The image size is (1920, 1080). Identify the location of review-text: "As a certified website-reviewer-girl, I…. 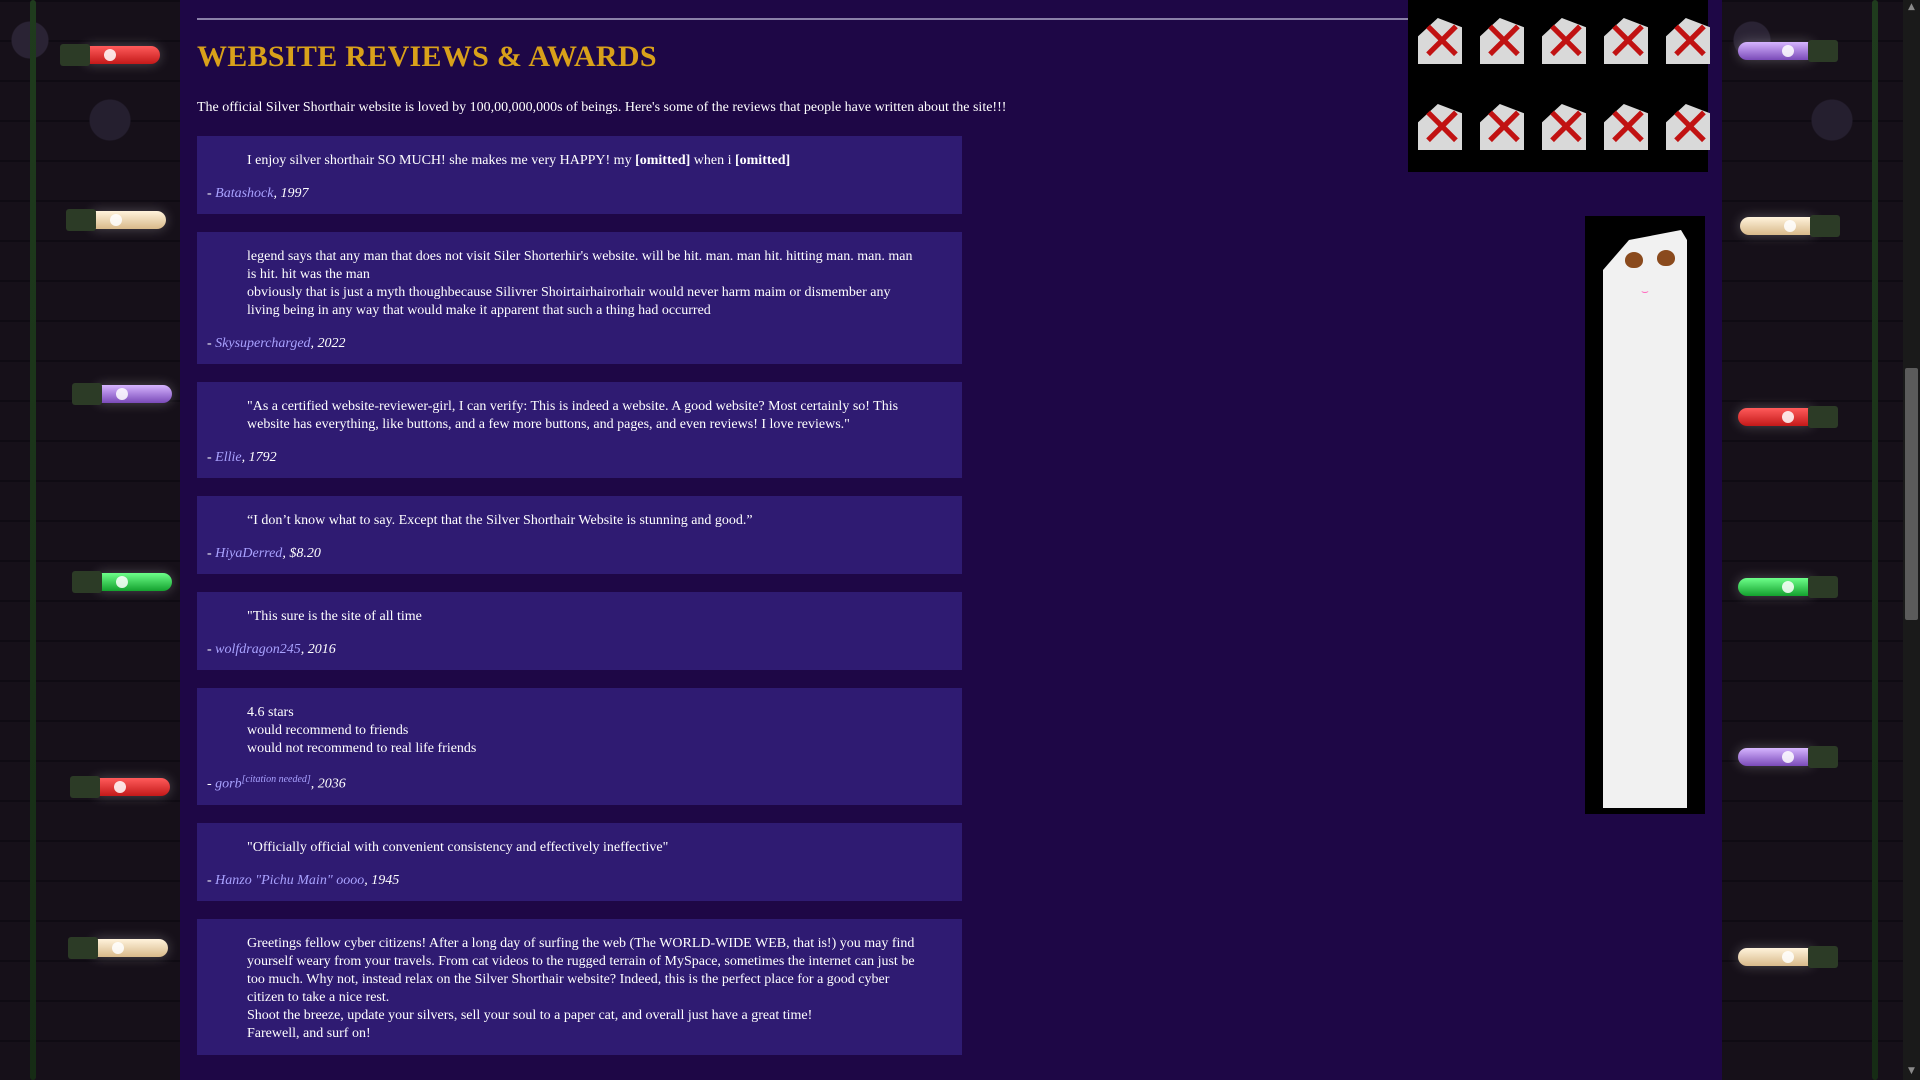
(573, 415).